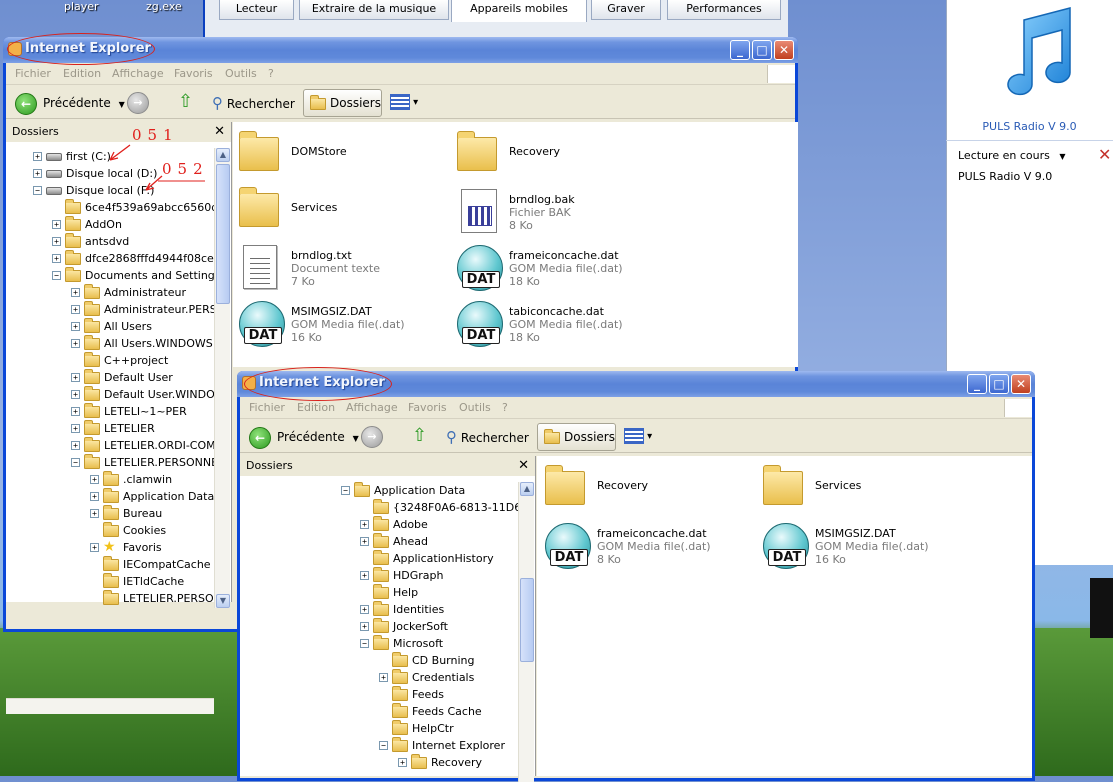 This screenshot has width=1113, height=782. I want to click on folder-up-icon: ⇧, so click(422, 437).